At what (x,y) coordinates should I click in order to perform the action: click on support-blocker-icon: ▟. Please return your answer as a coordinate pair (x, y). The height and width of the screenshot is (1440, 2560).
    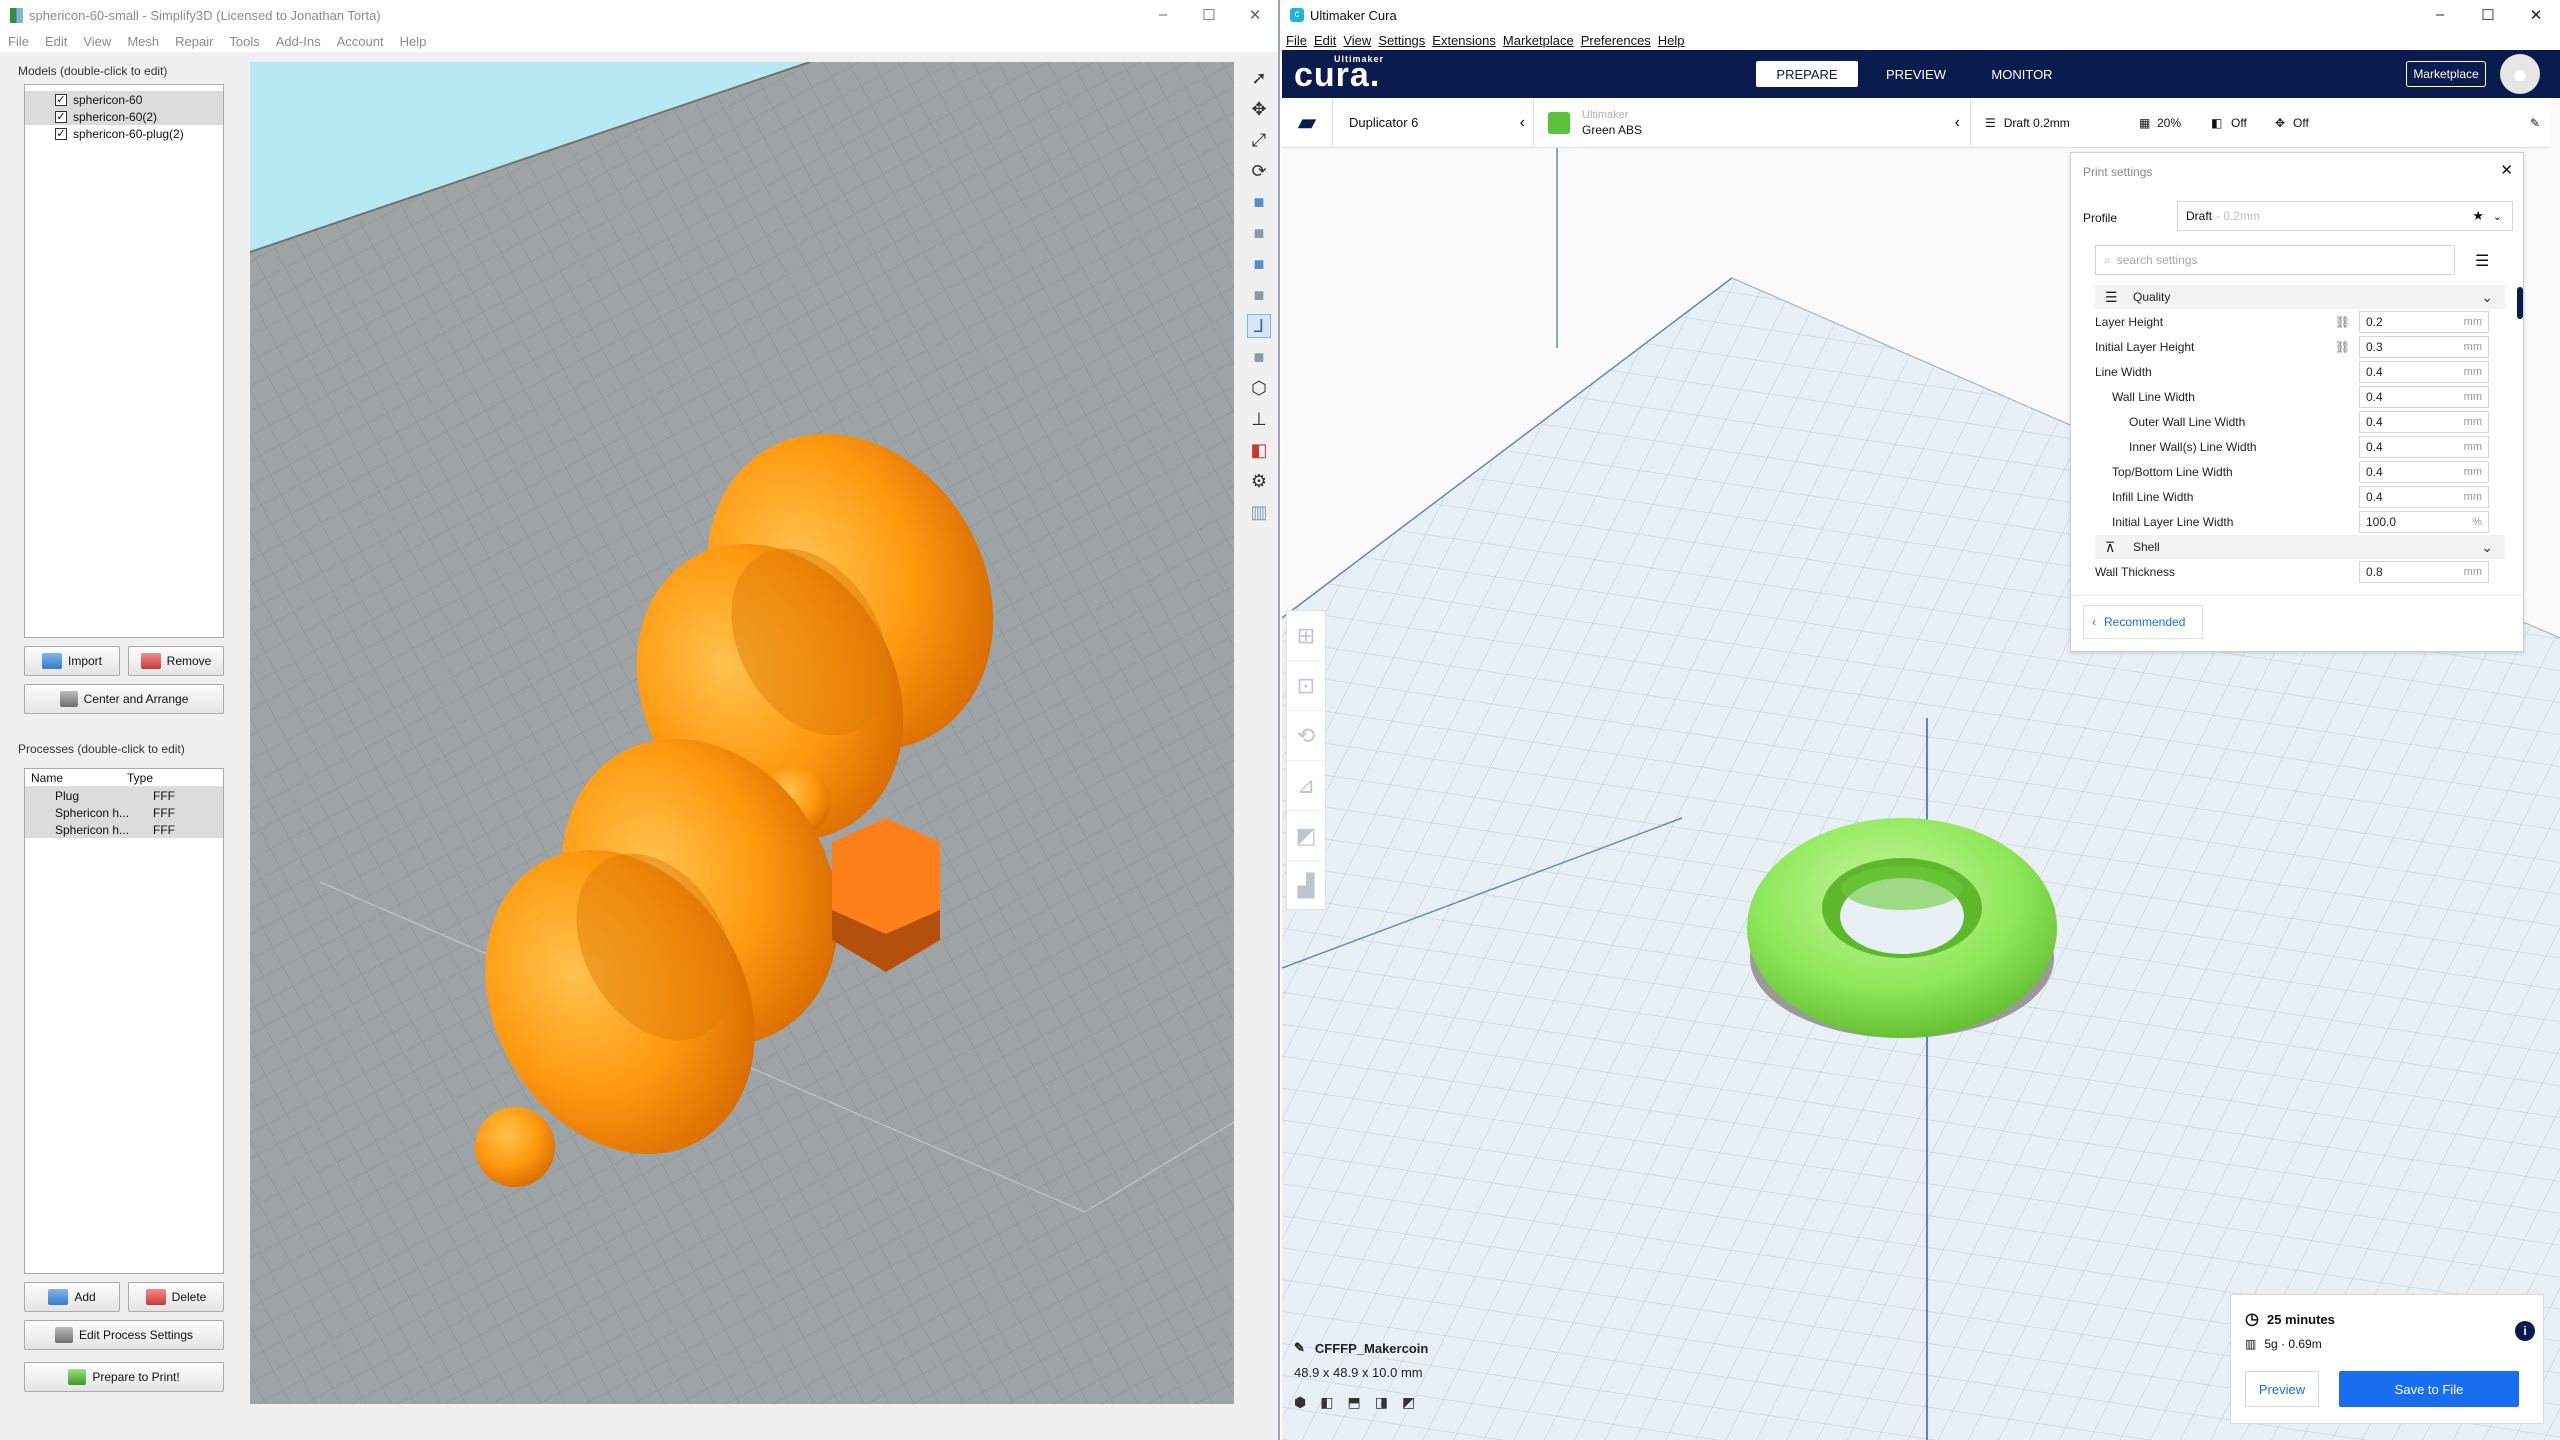
    Looking at the image, I should click on (1306, 886).